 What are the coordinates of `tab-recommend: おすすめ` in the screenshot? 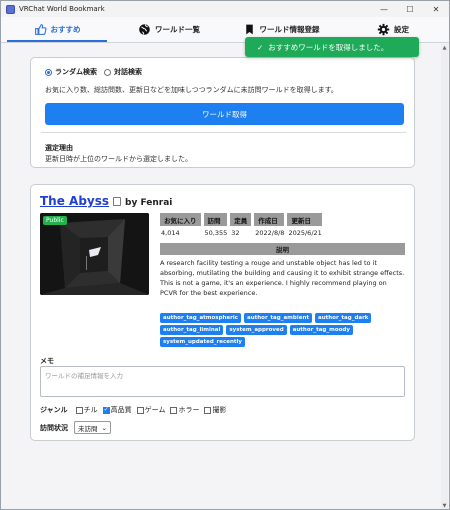 It's located at (57, 29).